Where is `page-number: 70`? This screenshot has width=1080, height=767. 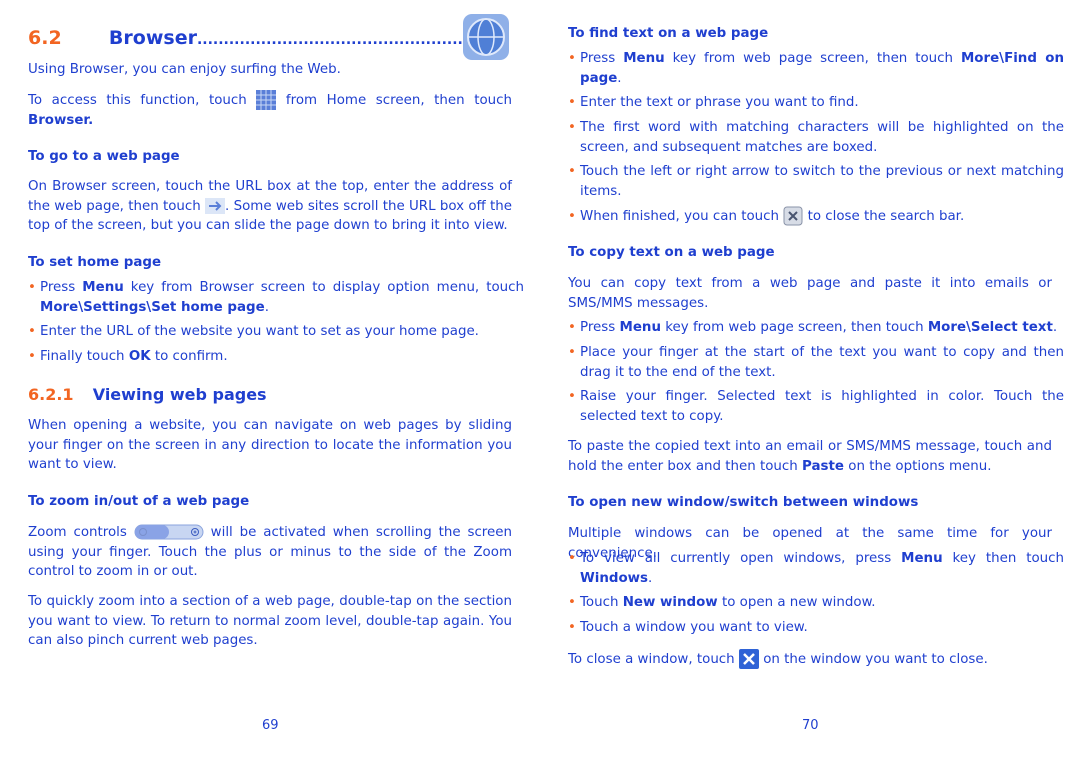 page-number: 70 is located at coordinates (810, 725).